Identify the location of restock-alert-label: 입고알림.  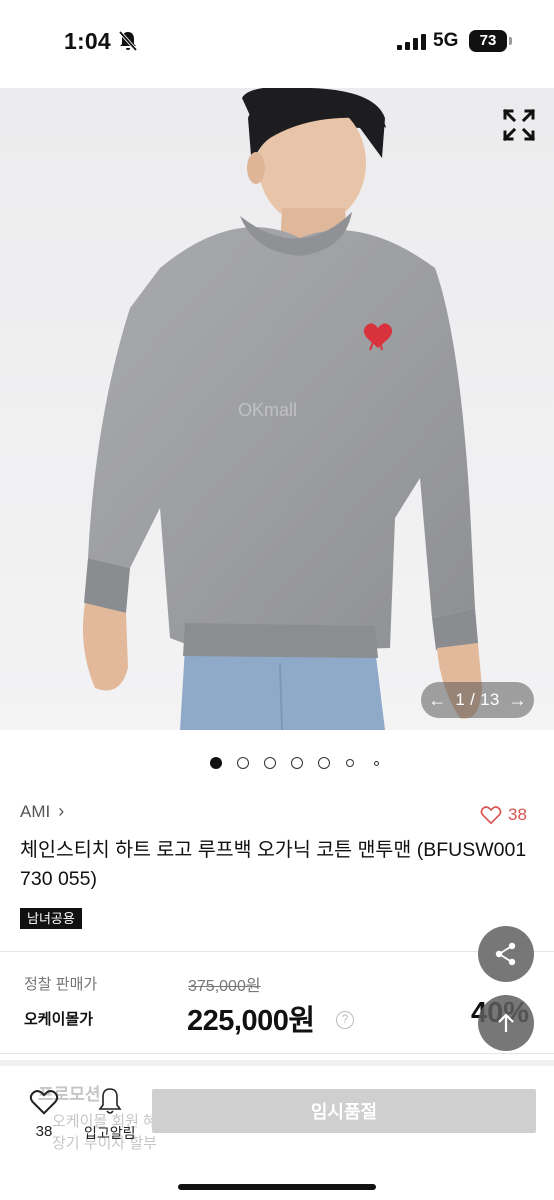
(110, 1133).